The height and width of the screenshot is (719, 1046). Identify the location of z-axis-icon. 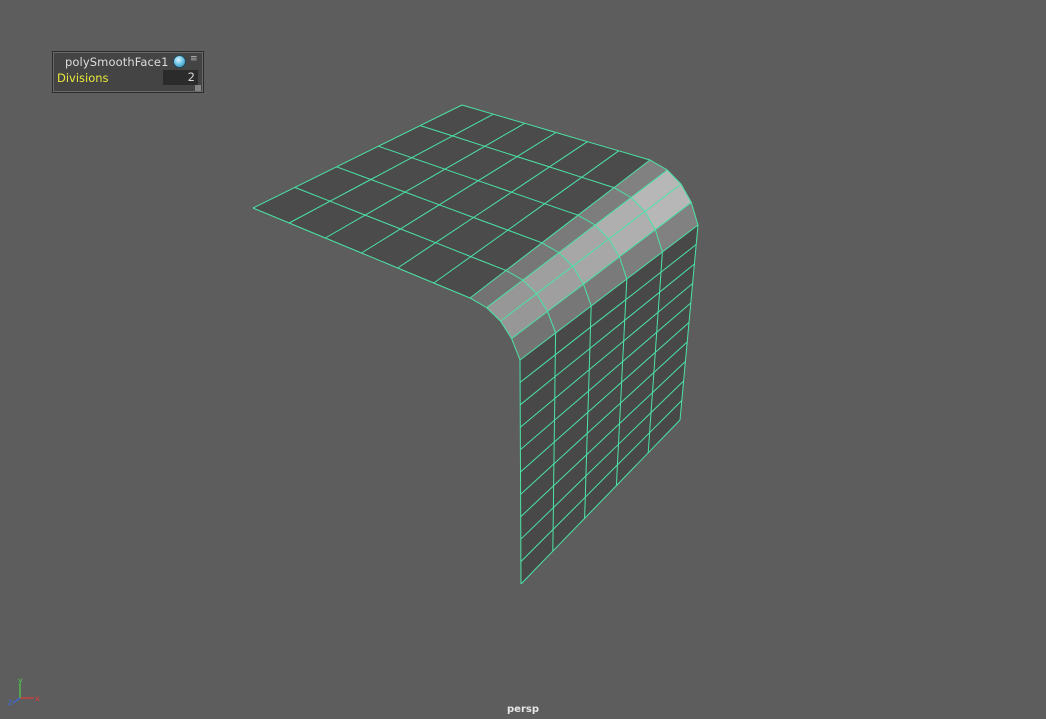
(16, 700).